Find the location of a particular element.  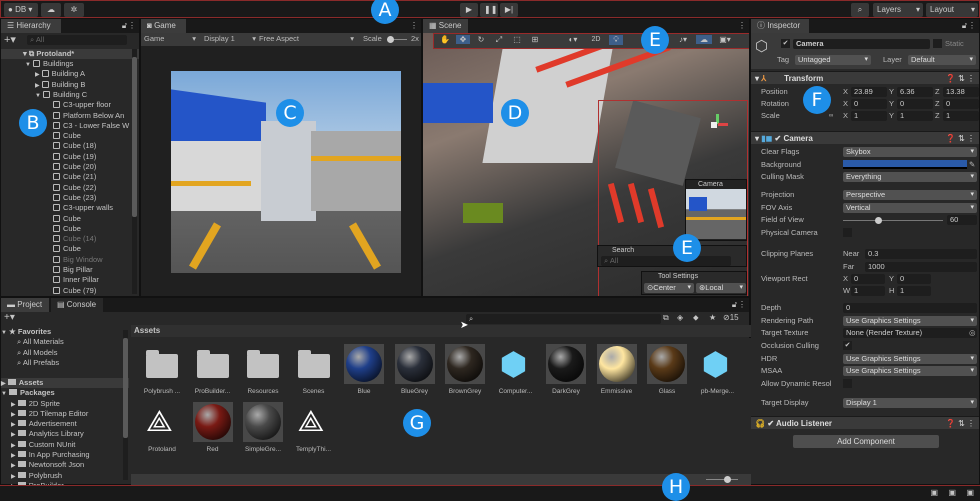

package-item: ▶ Advertisement is located at coordinates (65, 424).